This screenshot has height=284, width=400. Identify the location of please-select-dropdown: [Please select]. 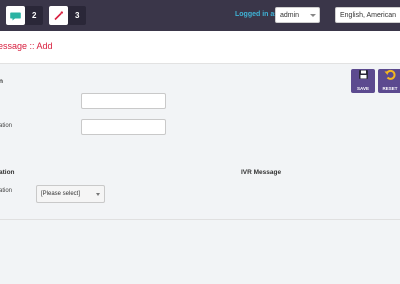
(70, 194).